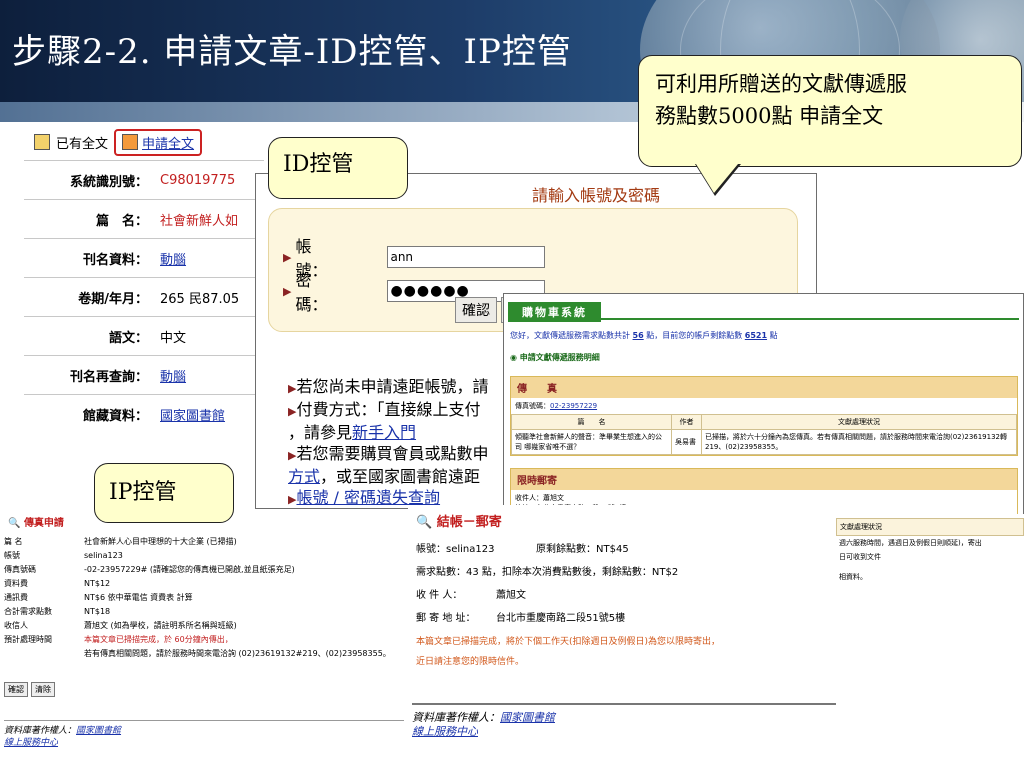  I want to click on fax-box-header: 傳 真, so click(764, 387).